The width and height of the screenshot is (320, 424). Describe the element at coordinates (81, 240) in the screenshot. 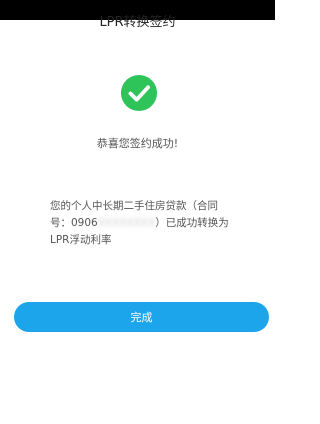

I see `detail-line-3: LPR浮动利率` at that location.